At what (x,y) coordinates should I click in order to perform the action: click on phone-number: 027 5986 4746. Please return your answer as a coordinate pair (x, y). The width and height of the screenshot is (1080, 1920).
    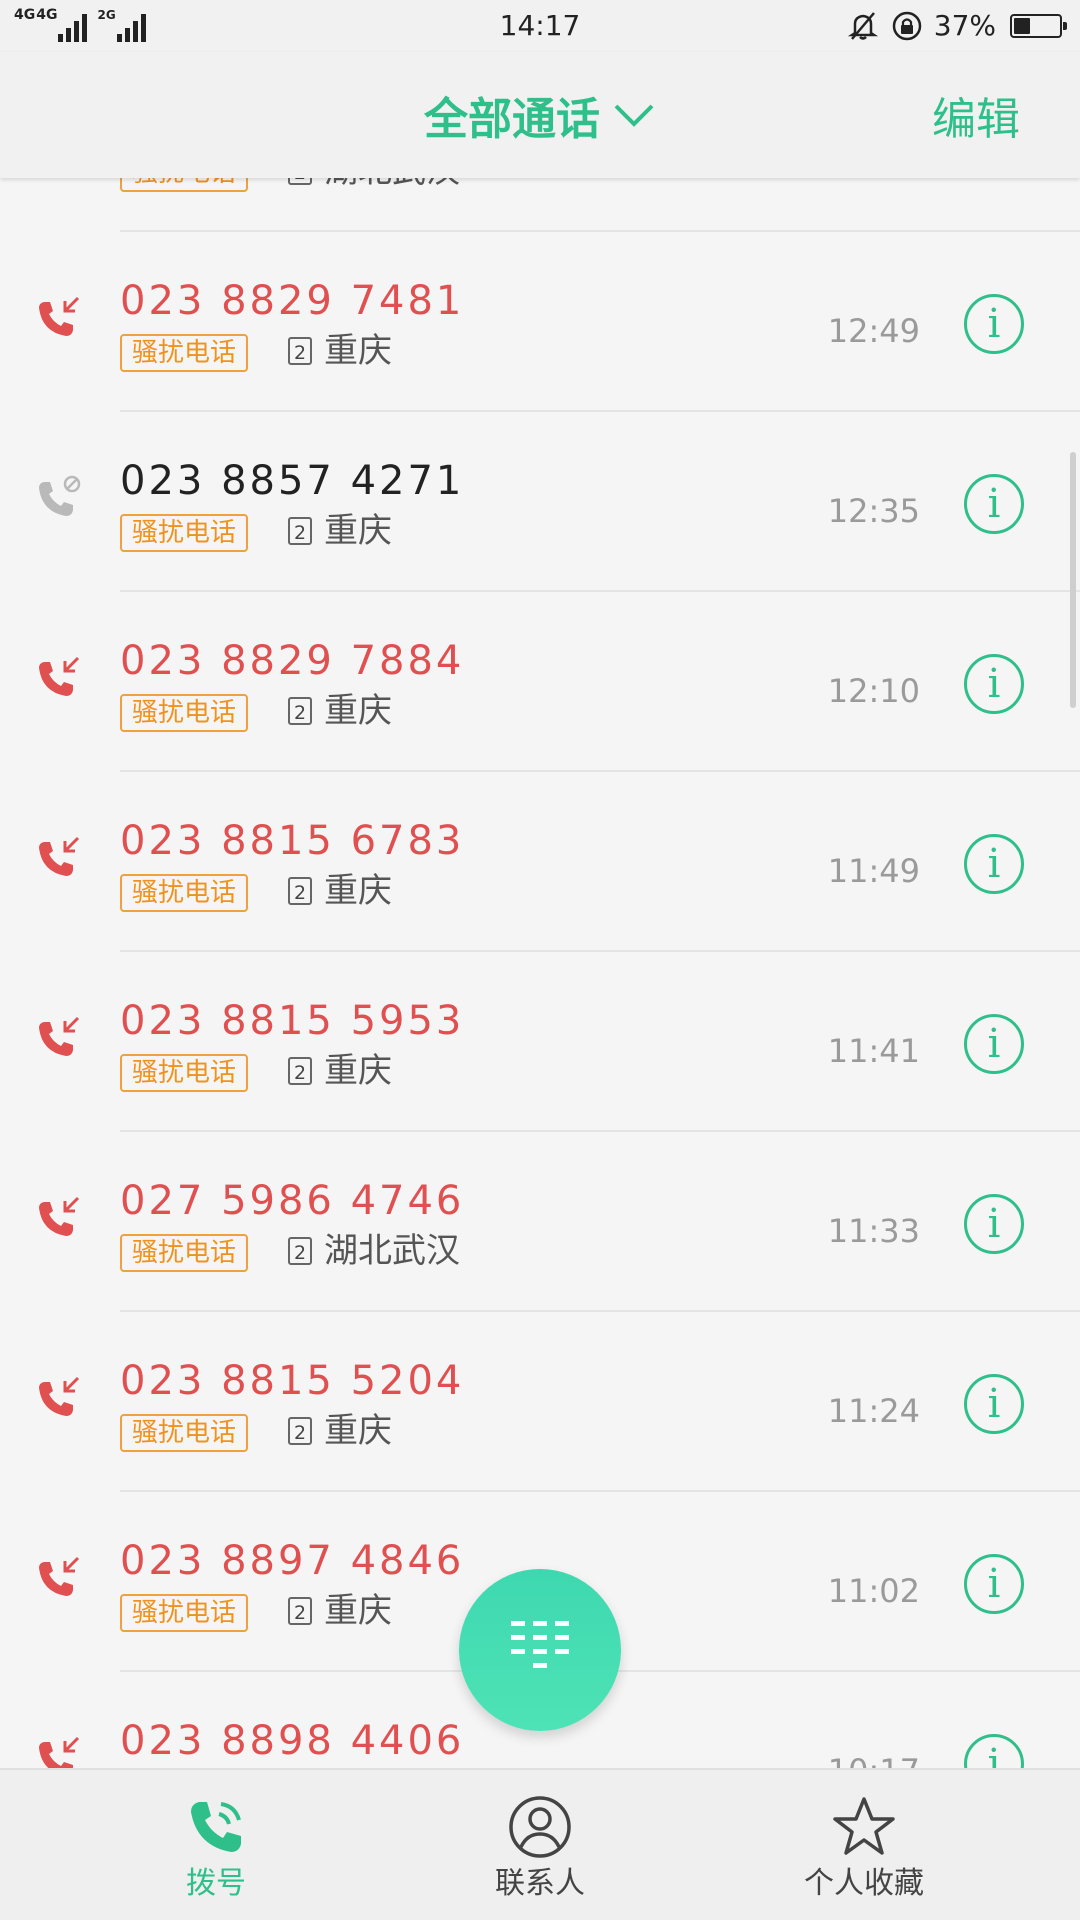
    Looking at the image, I should click on (292, 1201).